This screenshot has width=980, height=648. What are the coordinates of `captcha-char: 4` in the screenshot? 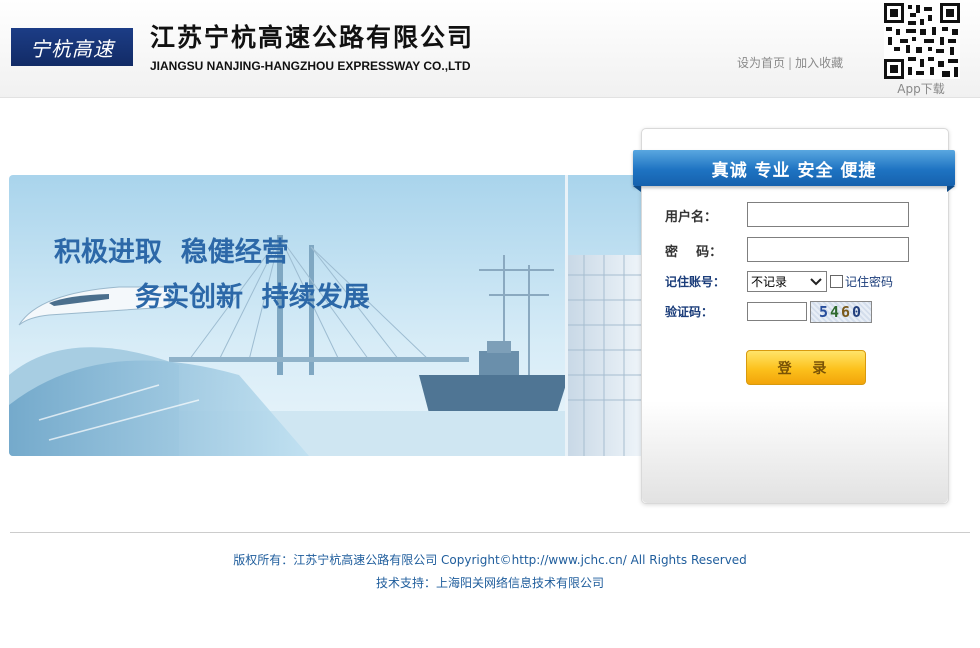 It's located at (835, 312).